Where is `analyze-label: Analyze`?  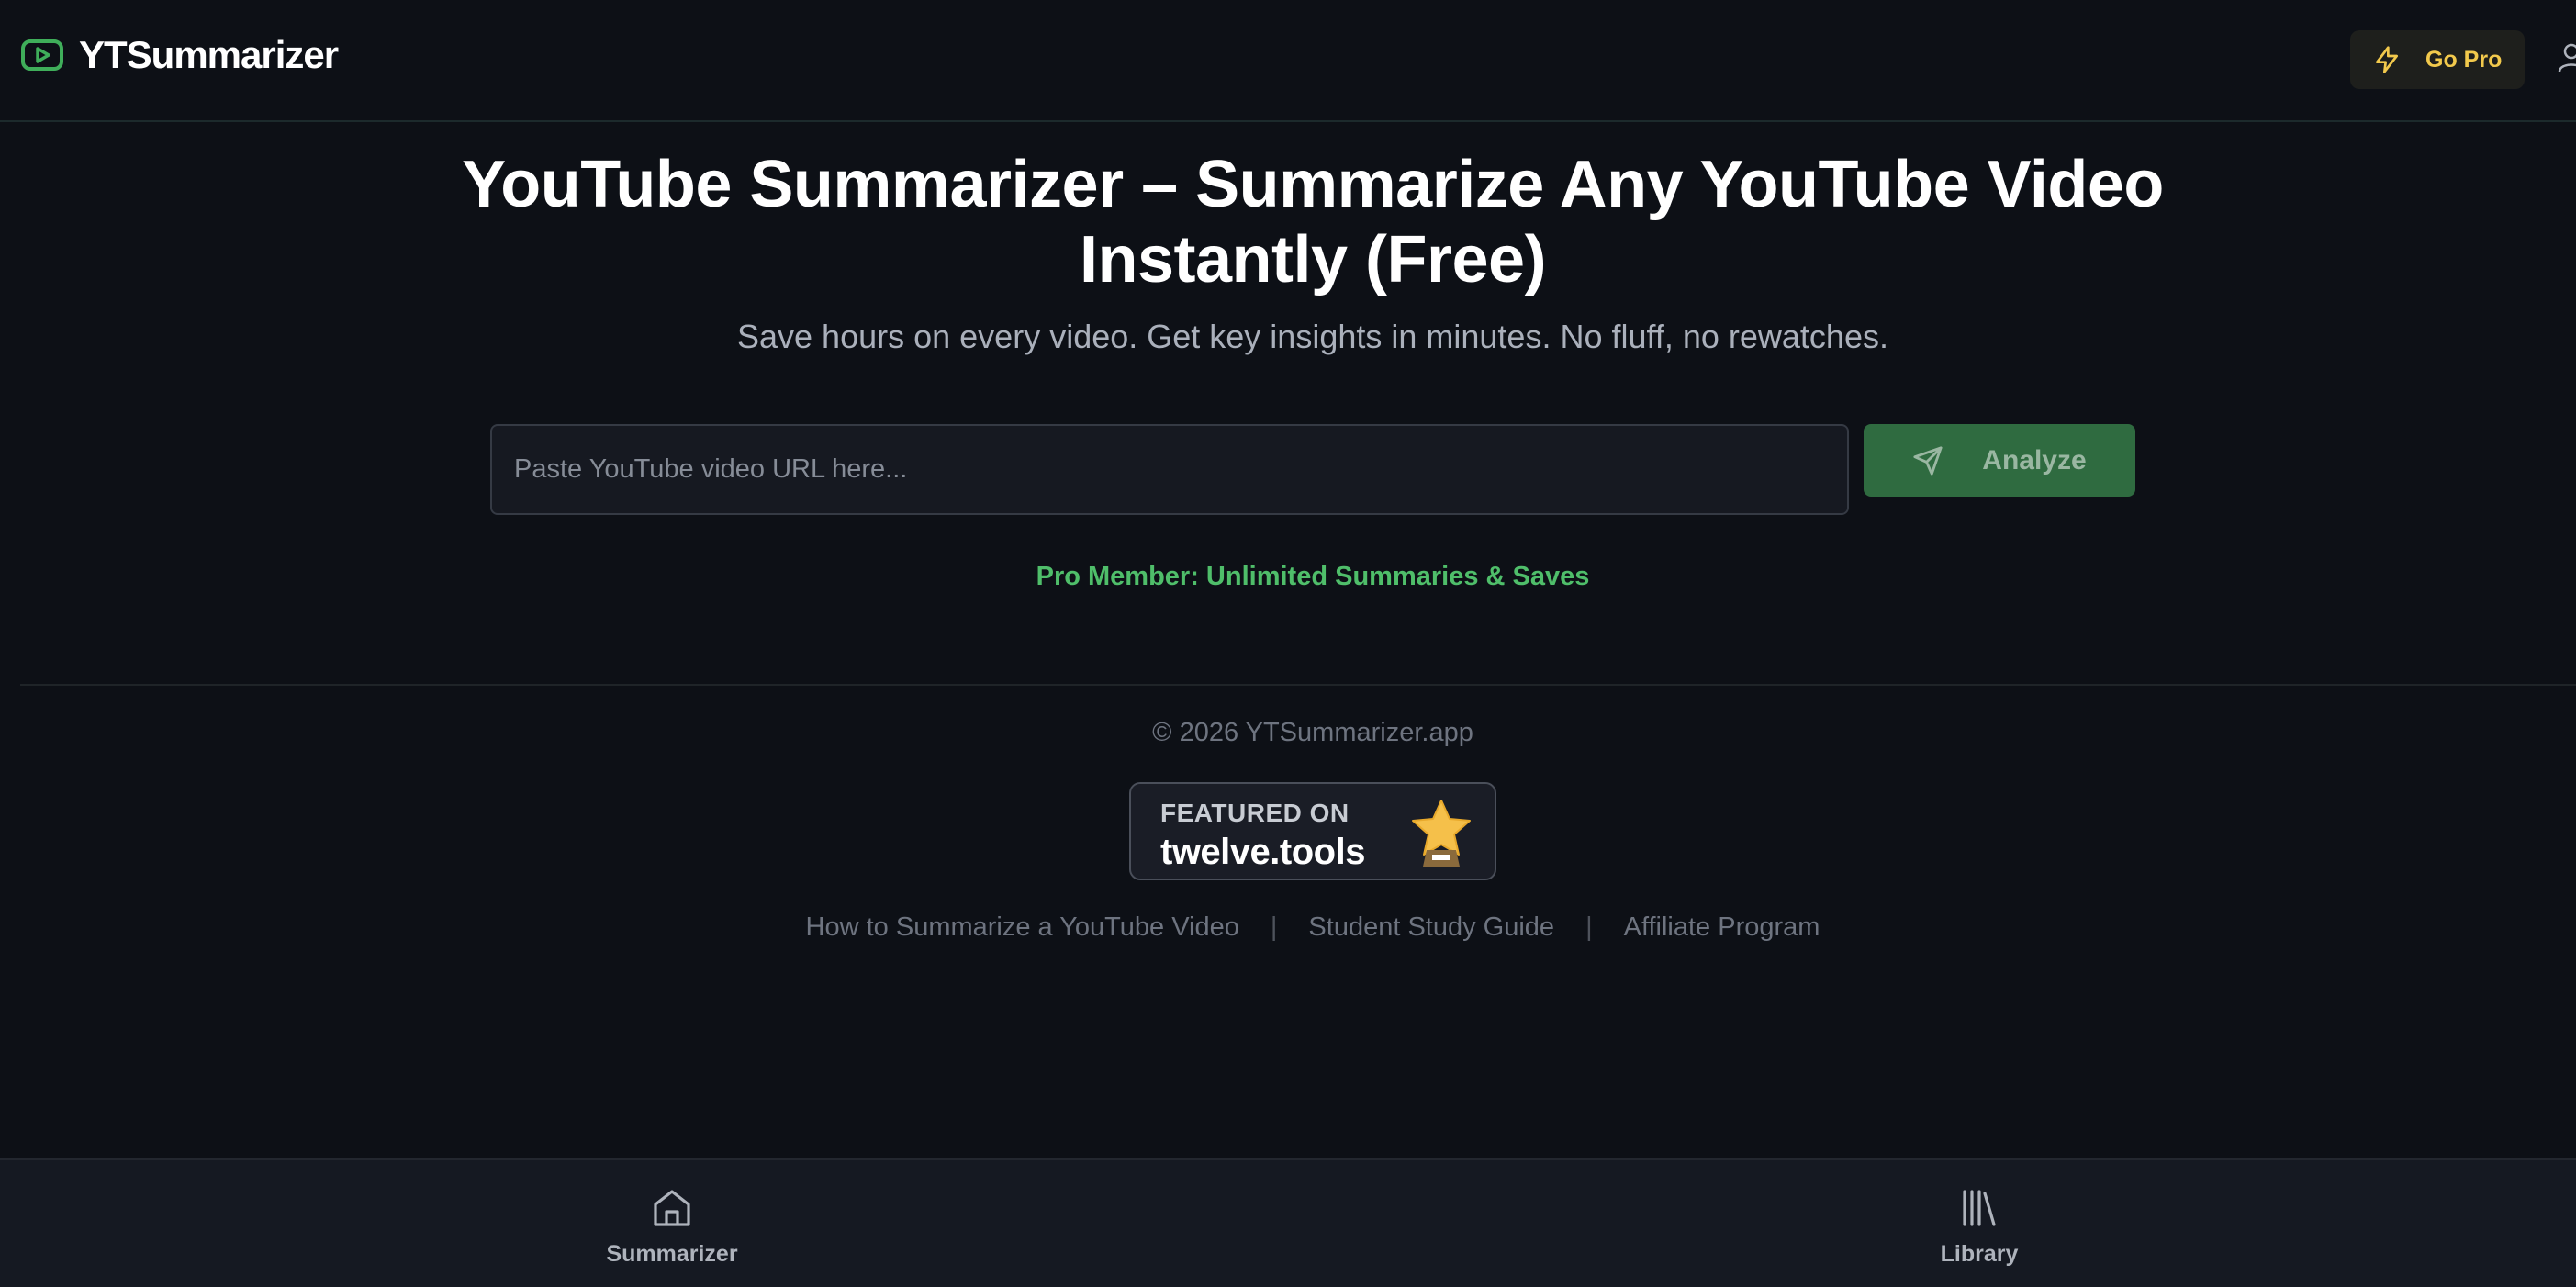
analyze-label: Analyze is located at coordinates (2034, 460).